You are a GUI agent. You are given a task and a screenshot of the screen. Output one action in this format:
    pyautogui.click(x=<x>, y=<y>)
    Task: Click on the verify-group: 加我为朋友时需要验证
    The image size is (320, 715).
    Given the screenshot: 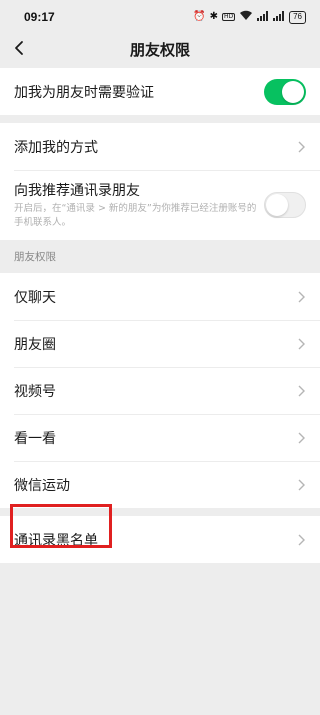 What is the action you would take?
    pyautogui.click(x=160, y=91)
    